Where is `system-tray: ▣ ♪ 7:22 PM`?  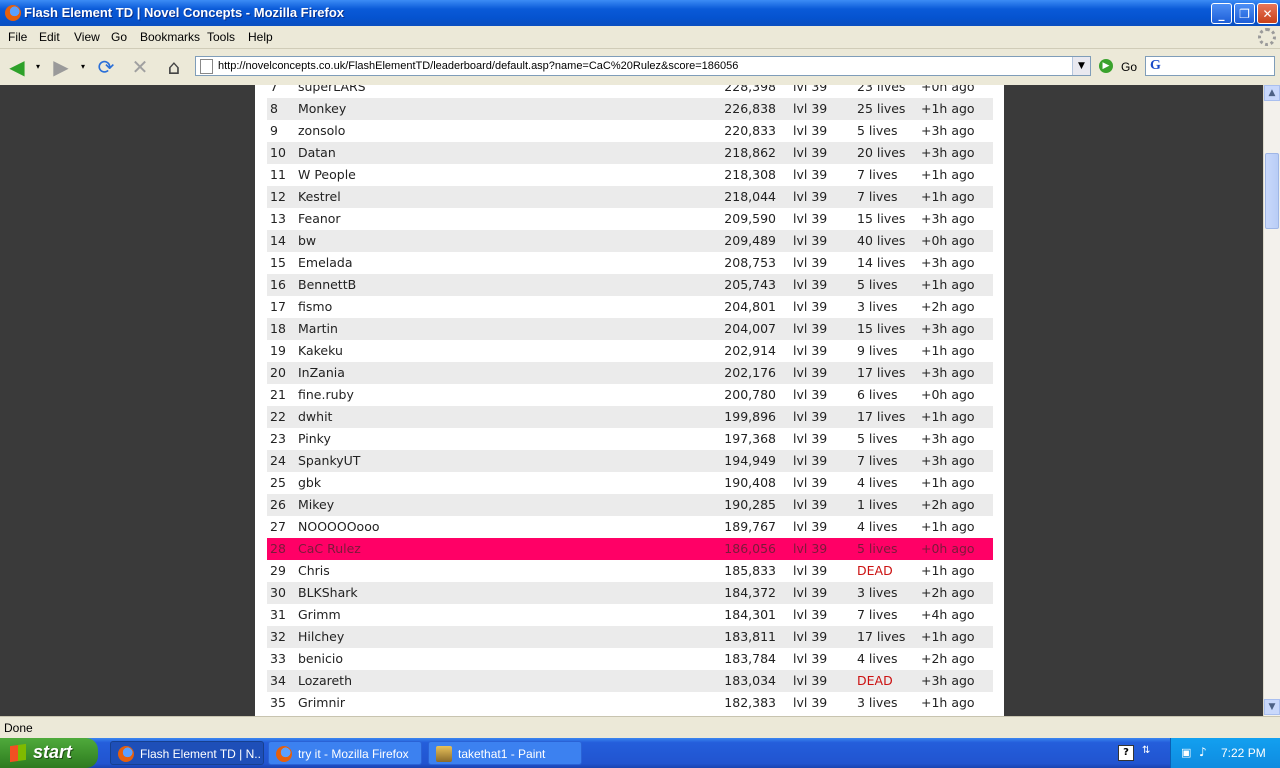 system-tray: ▣ ♪ 7:22 PM is located at coordinates (1225, 753).